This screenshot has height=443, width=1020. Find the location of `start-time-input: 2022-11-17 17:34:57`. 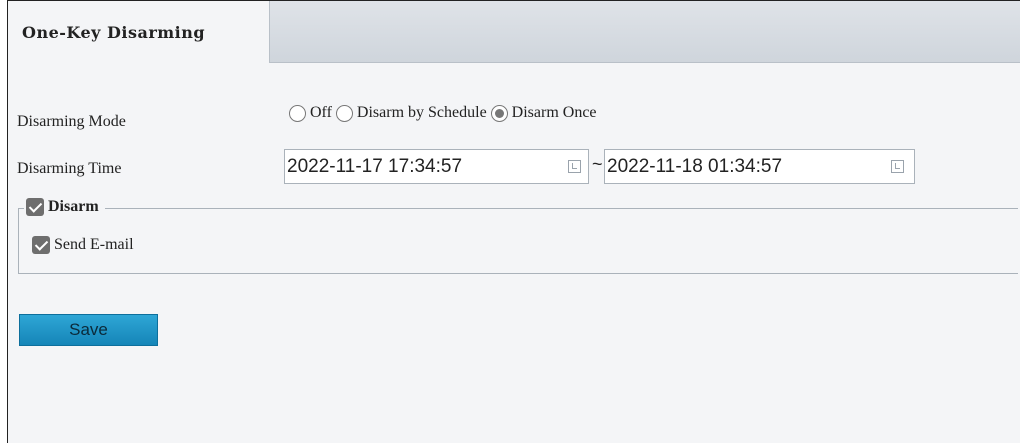

start-time-input: 2022-11-17 17:34:57 is located at coordinates (436, 166).